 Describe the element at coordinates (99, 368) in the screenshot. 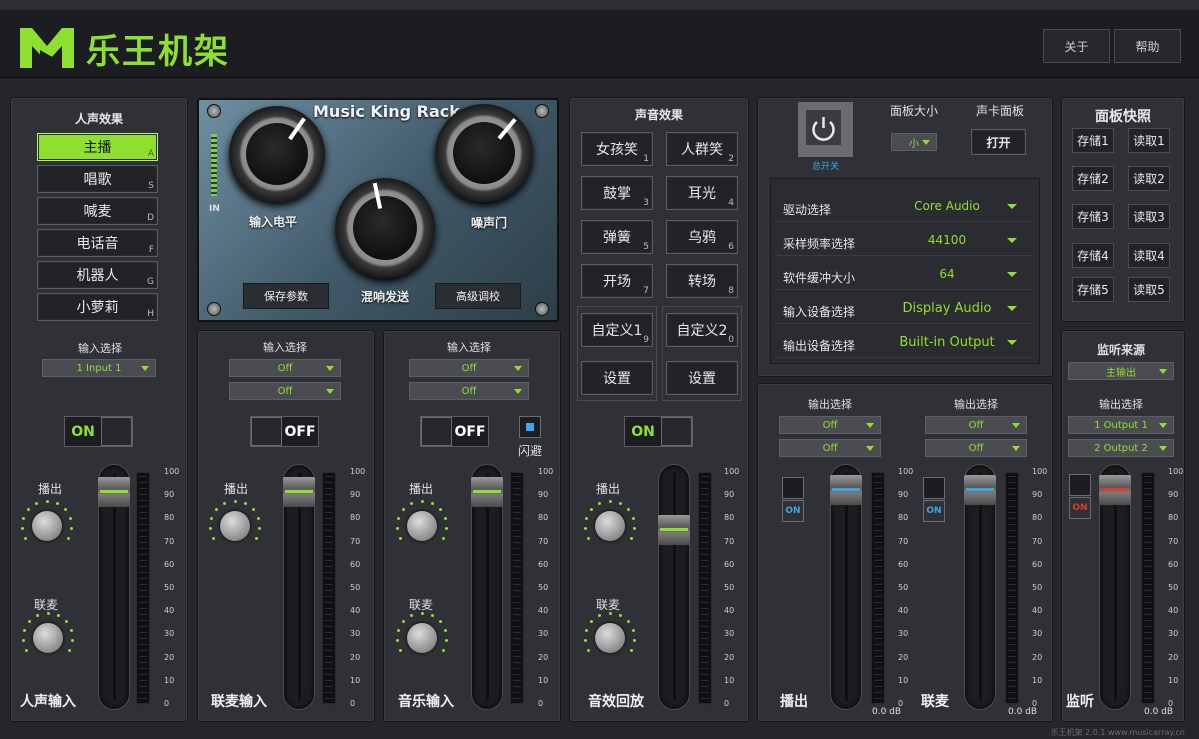

I see `voice-input-select: 1 Input 1` at that location.